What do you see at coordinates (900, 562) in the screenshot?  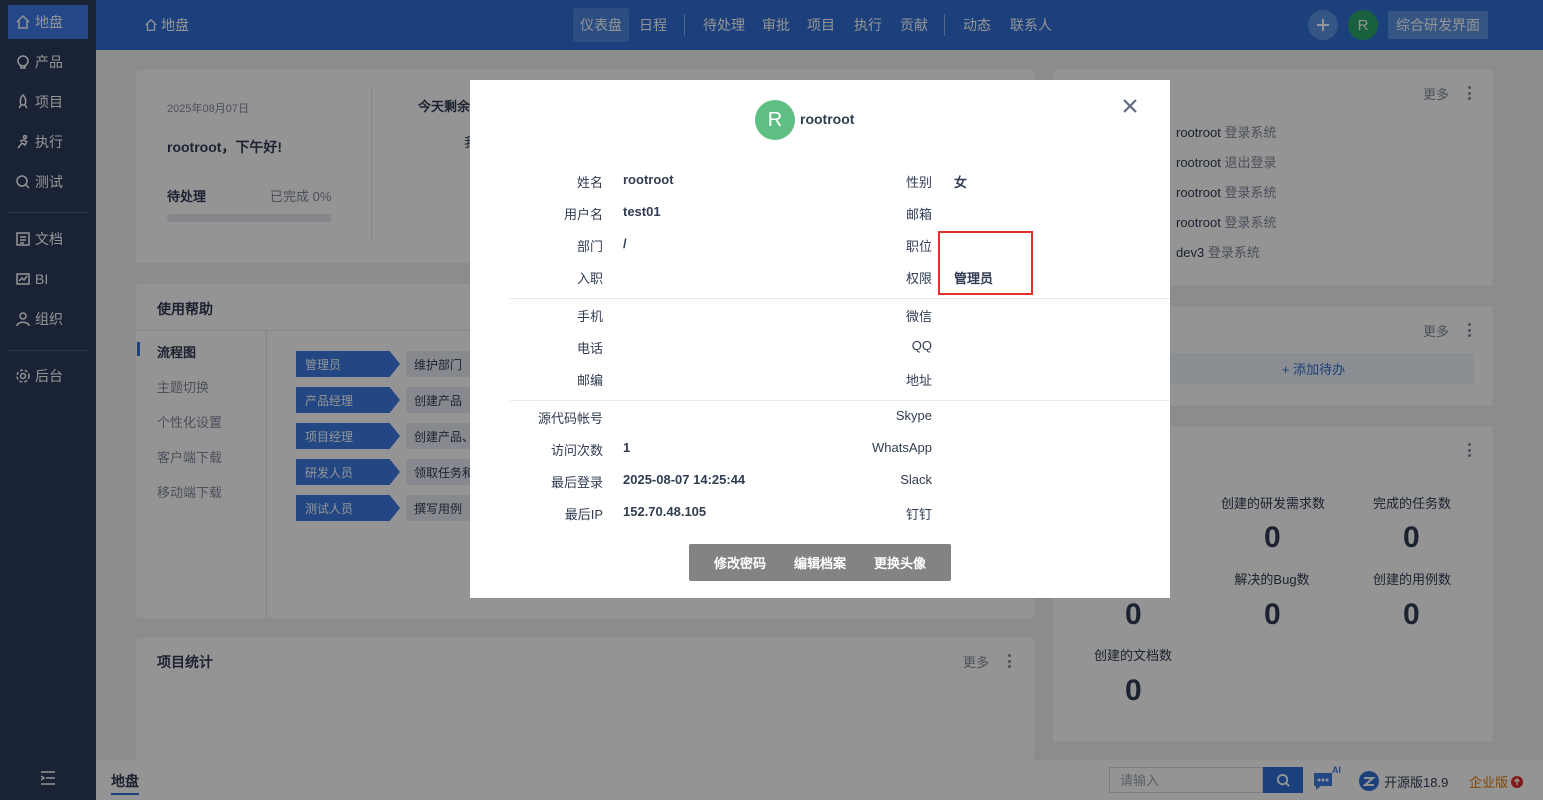 I see `change-avatar-button: 更换头像` at bounding box center [900, 562].